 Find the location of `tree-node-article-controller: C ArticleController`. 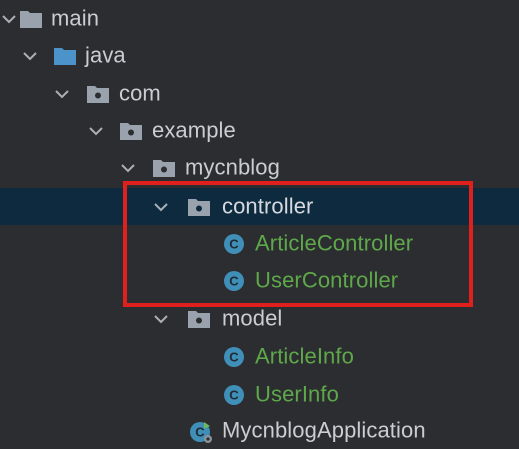

tree-node-article-controller: C ArticleController is located at coordinates (259, 243).